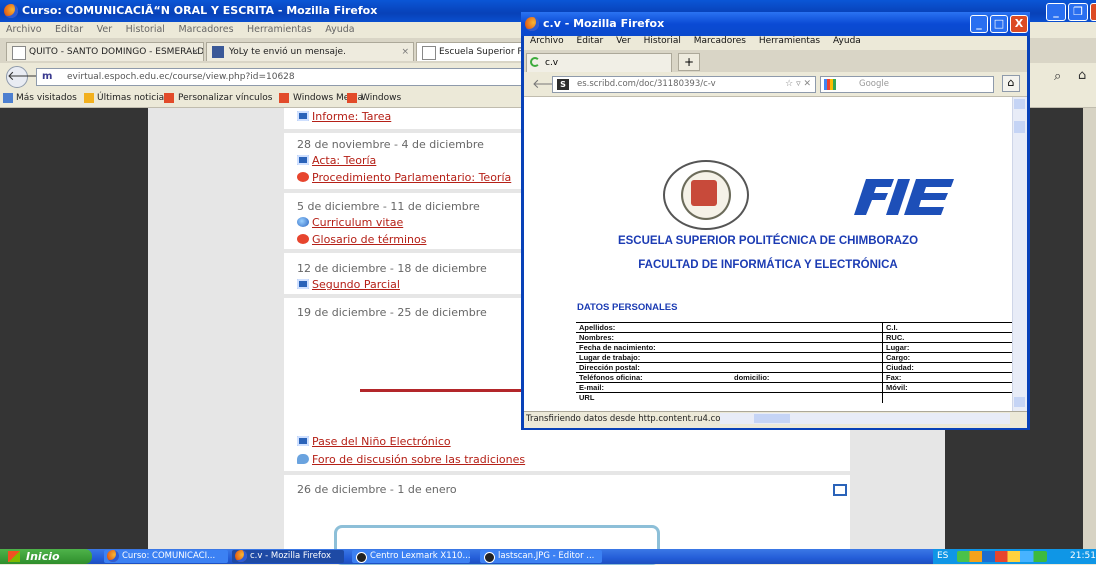  Describe the element at coordinates (361, 239) in the screenshot. I see `link-glosario: Glosario de términos` at that location.